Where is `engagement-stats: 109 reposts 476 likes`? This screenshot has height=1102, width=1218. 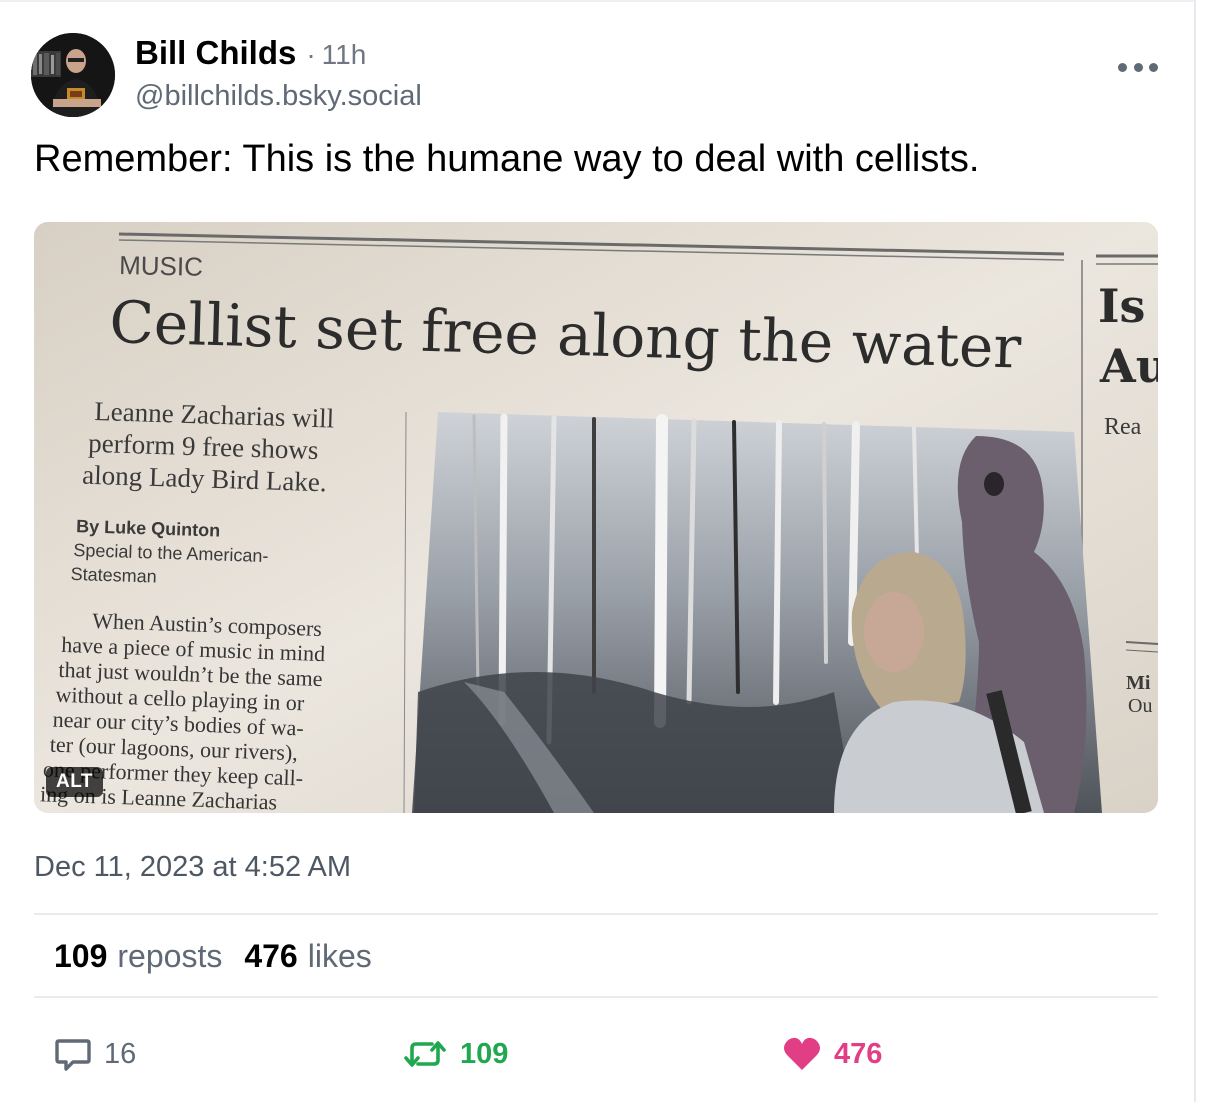
engagement-stats: 109 reposts 476 likes is located at coordinates (213, 956).